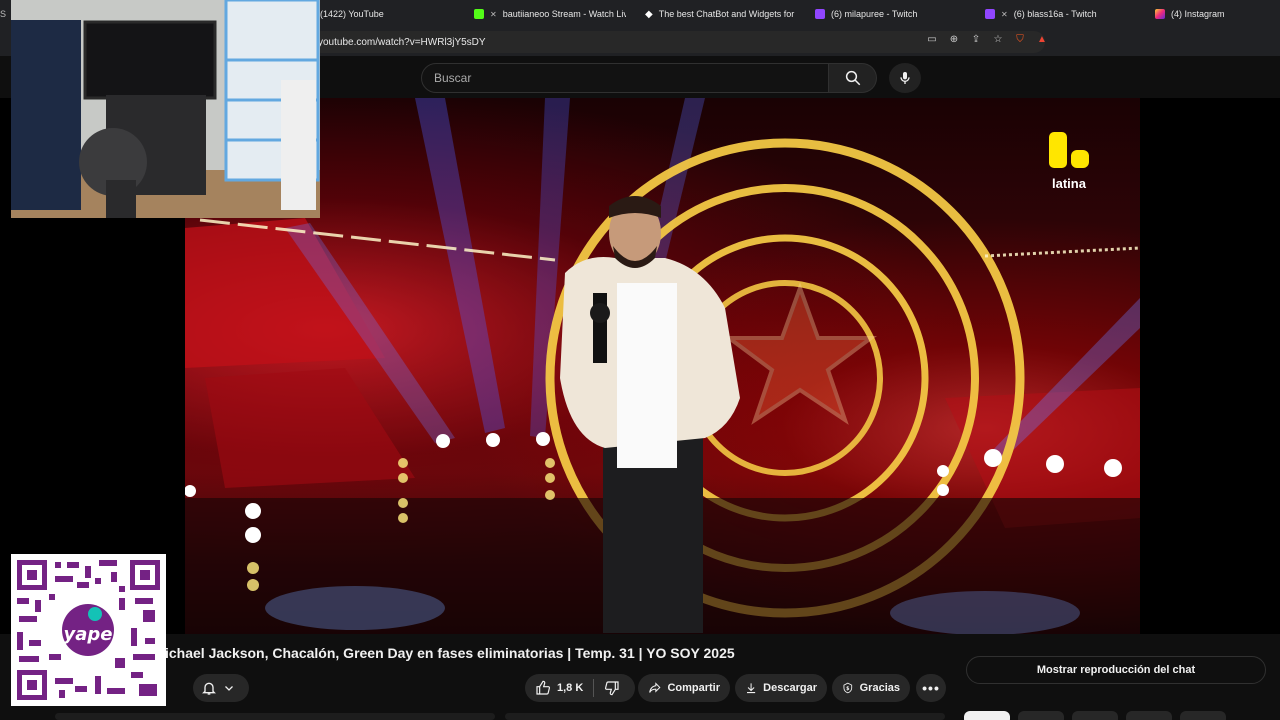 The width and height of the screenshot is (1280, 720). Describe the element at coordinates (1069, 183) in the screenshot. I see `latina-logo-text: latina` at that location.